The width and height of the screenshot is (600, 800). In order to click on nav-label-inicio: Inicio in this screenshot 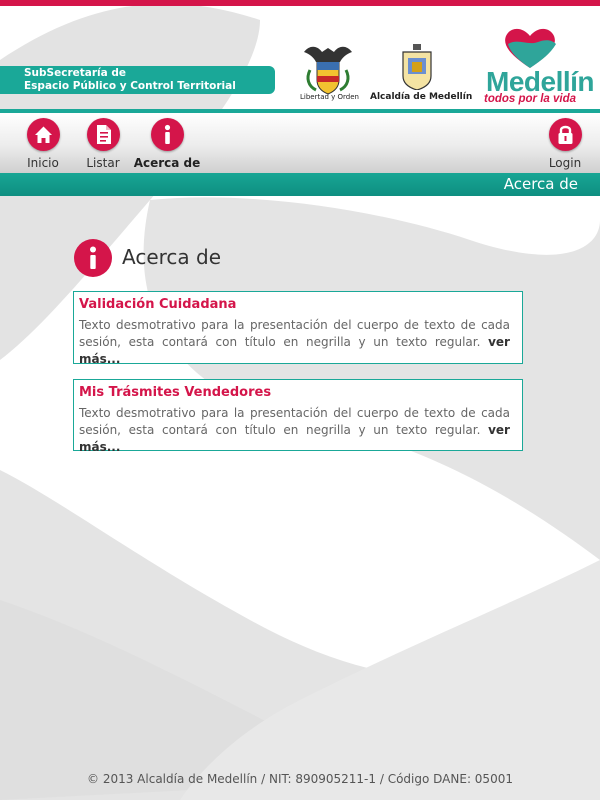, I will do `click(43, 163)`.